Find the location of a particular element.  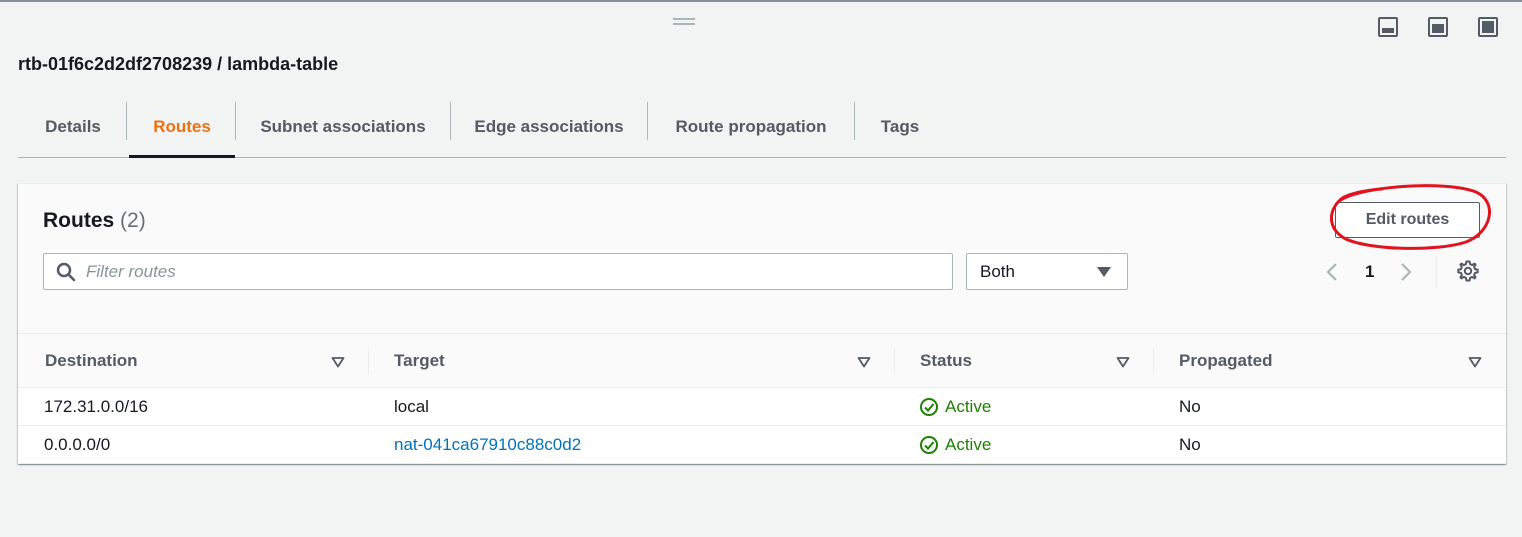

panel-side-icon is located at coordinates (1438, 27).